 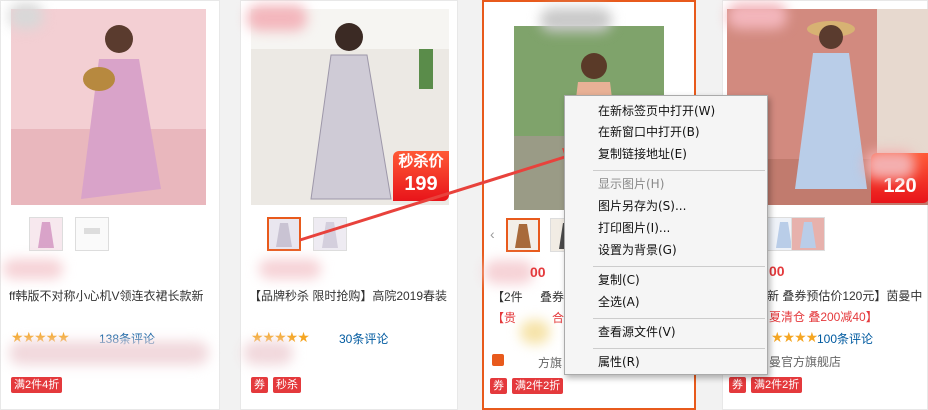 What do you see at coordinates (649, 132) in the screenshot?
I see `menu-item-open-new-window: 在新窗口中打开(B)` at bounding box center [649, 132].